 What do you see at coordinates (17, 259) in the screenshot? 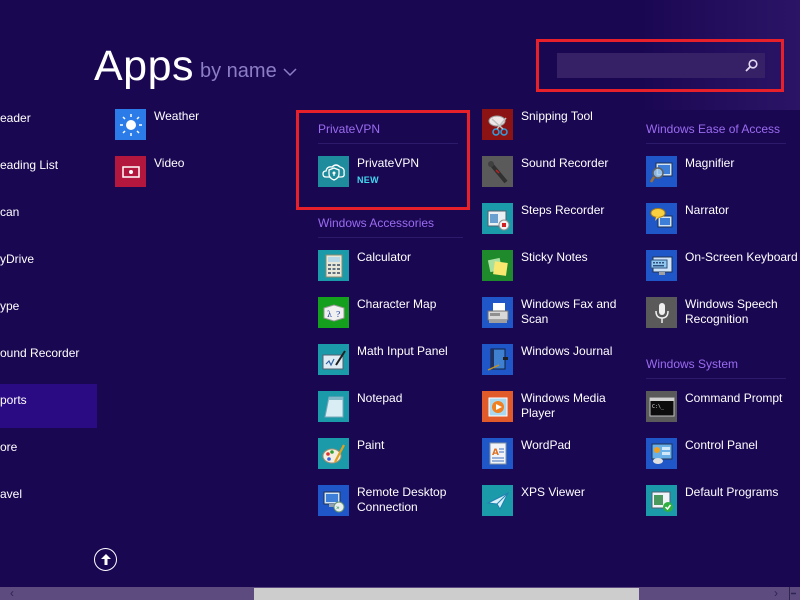
I see `left-list-item: yDrive` at bounding box center [17, 259].